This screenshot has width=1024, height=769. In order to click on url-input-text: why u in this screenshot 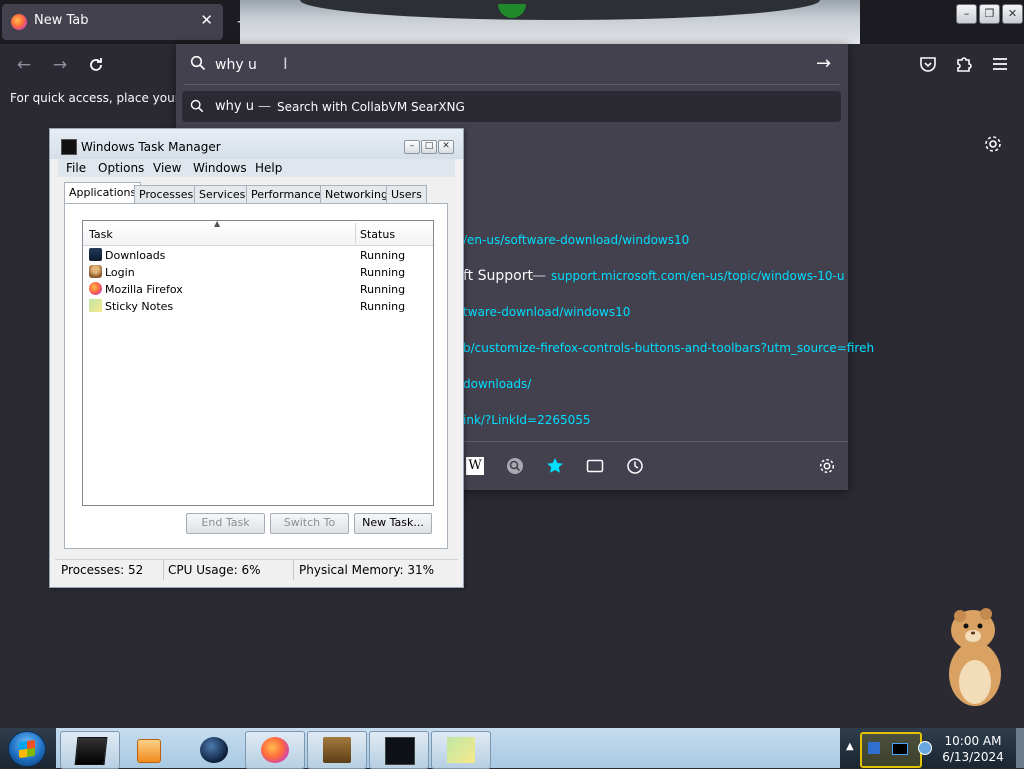, I will do `click(236, 65)`.